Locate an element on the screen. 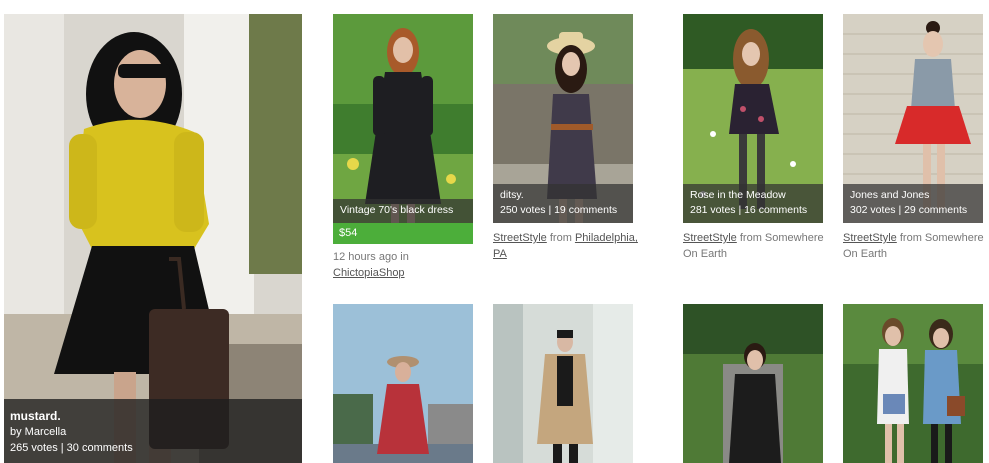  meta-from: from is located at coordinates (560, 238).